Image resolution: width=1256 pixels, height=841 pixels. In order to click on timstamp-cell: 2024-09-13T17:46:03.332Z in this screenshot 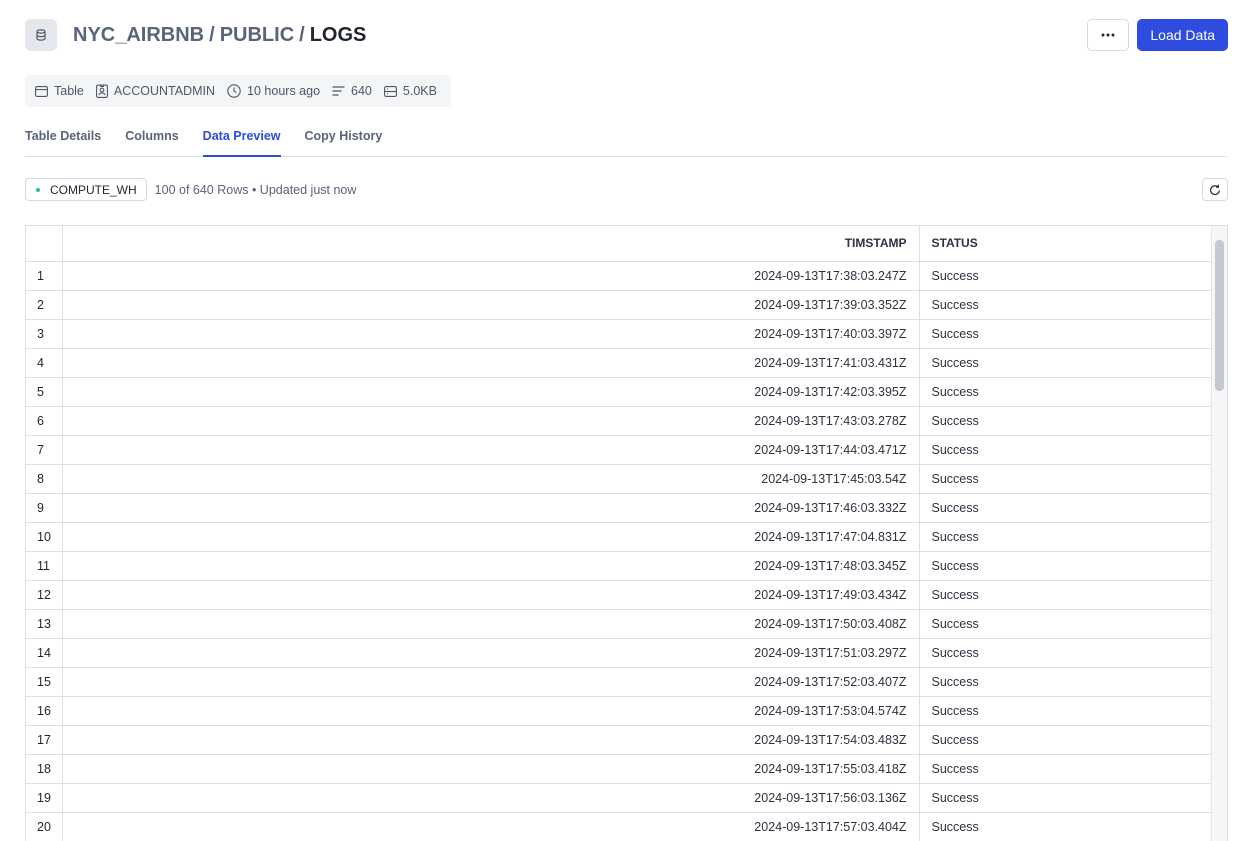, I will do `click(491, 508)`.